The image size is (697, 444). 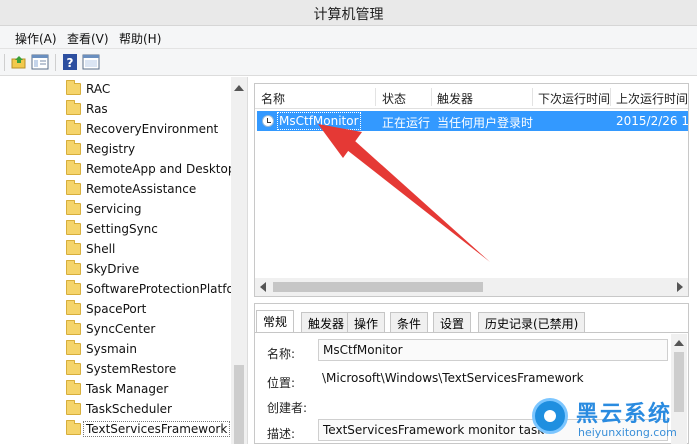 I want to click on task-status: 正在运行, so click(x=406, y=123).